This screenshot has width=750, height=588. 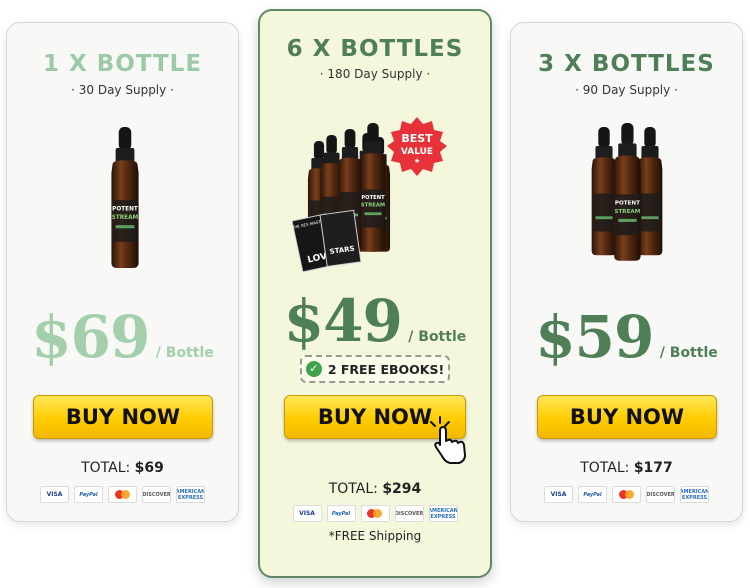 I want to click on total-price: TOTAL: $294, so click(x=375, y=489).